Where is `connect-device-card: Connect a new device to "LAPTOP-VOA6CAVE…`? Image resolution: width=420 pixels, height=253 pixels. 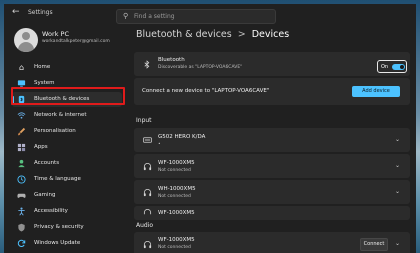 connect-device-card: Connect a new device to "LAPTOP-VOA6CAVE… is located at coordinates (272, 91).